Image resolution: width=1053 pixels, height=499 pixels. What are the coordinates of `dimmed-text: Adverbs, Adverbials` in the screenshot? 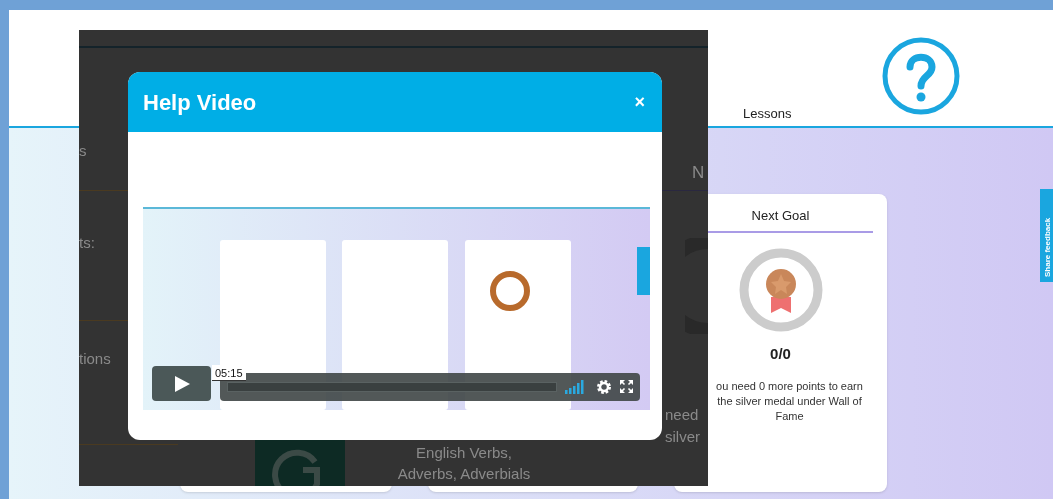 It's located at (464, 474).